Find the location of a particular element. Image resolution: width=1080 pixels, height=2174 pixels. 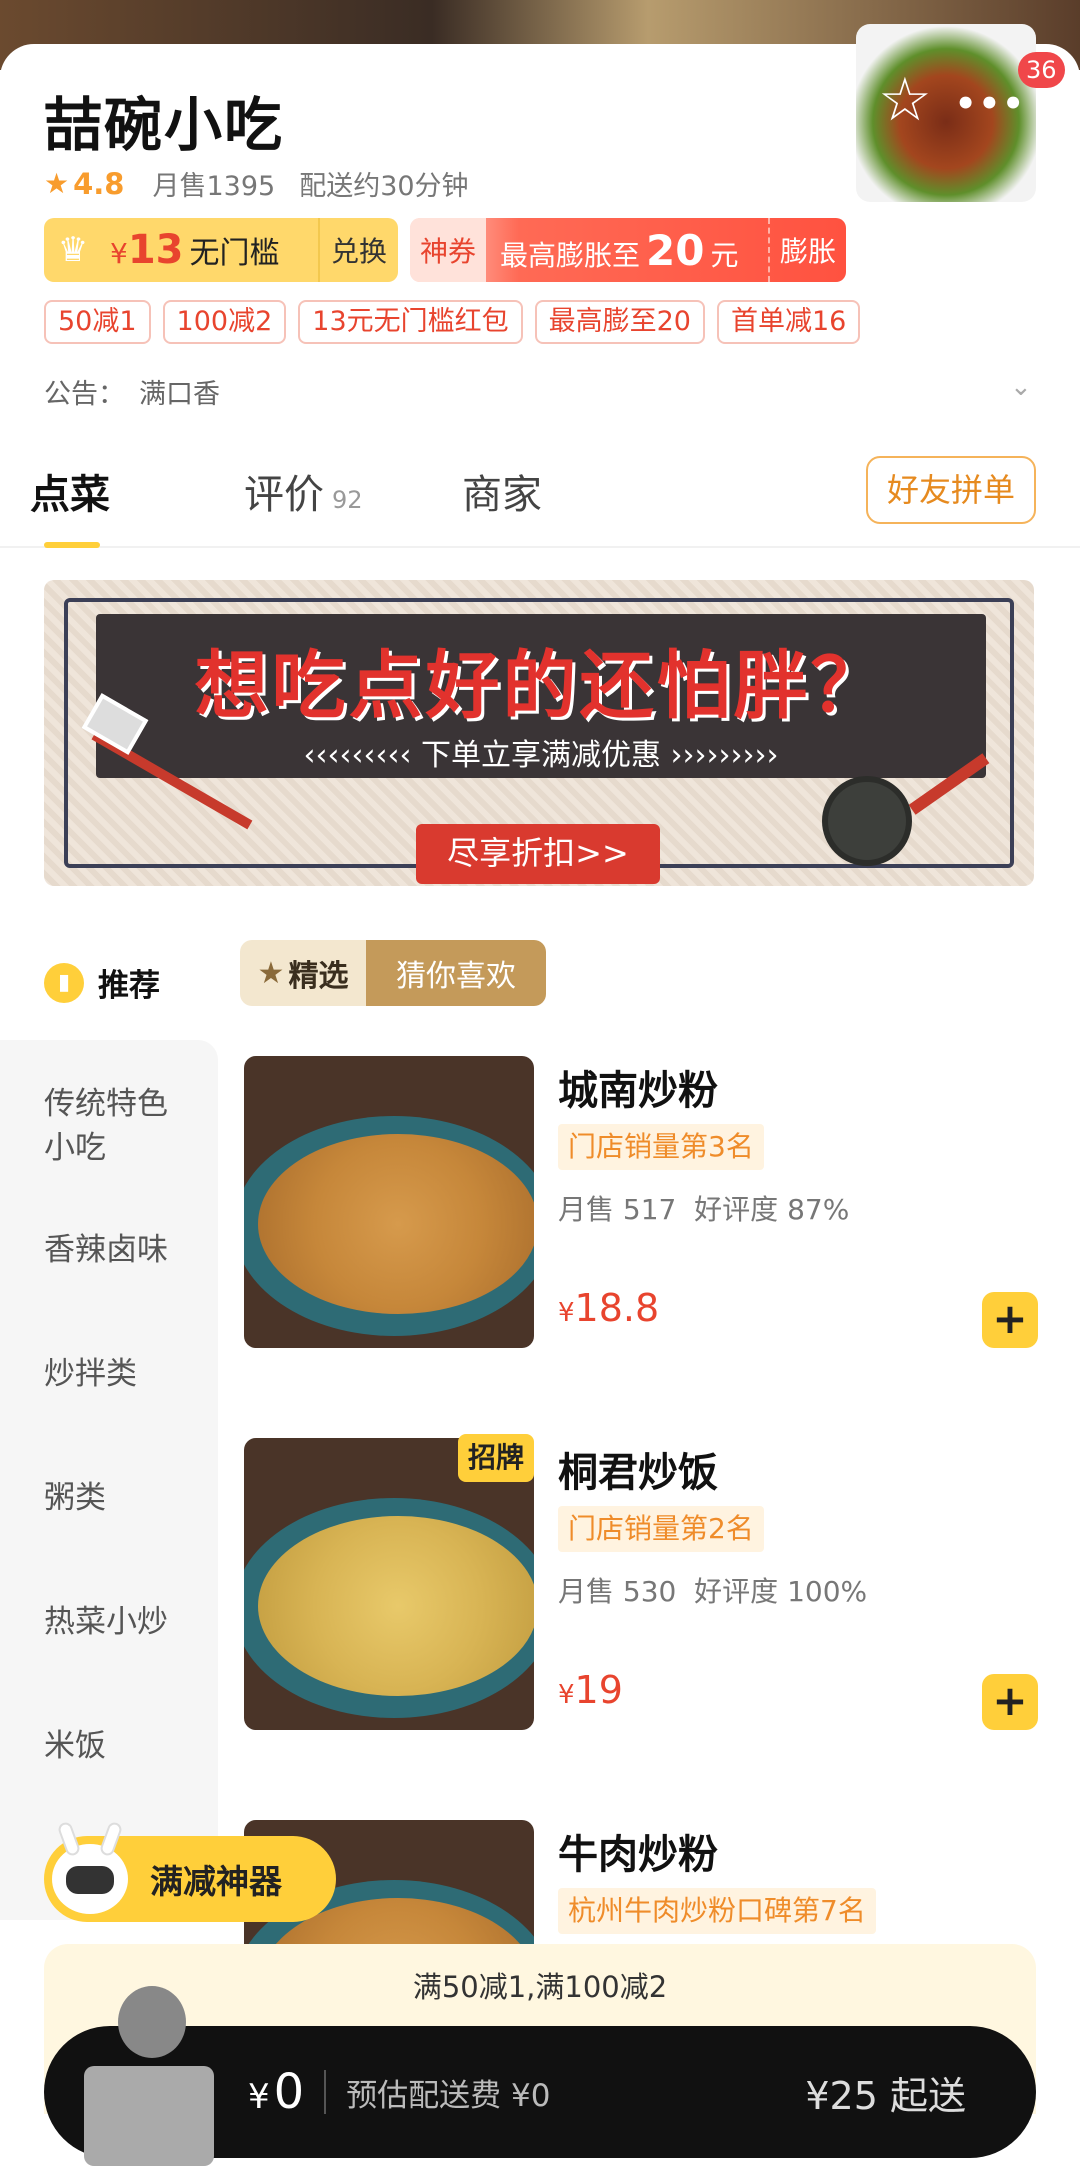

more-icon: ••• is located at coordinates (990, 104).